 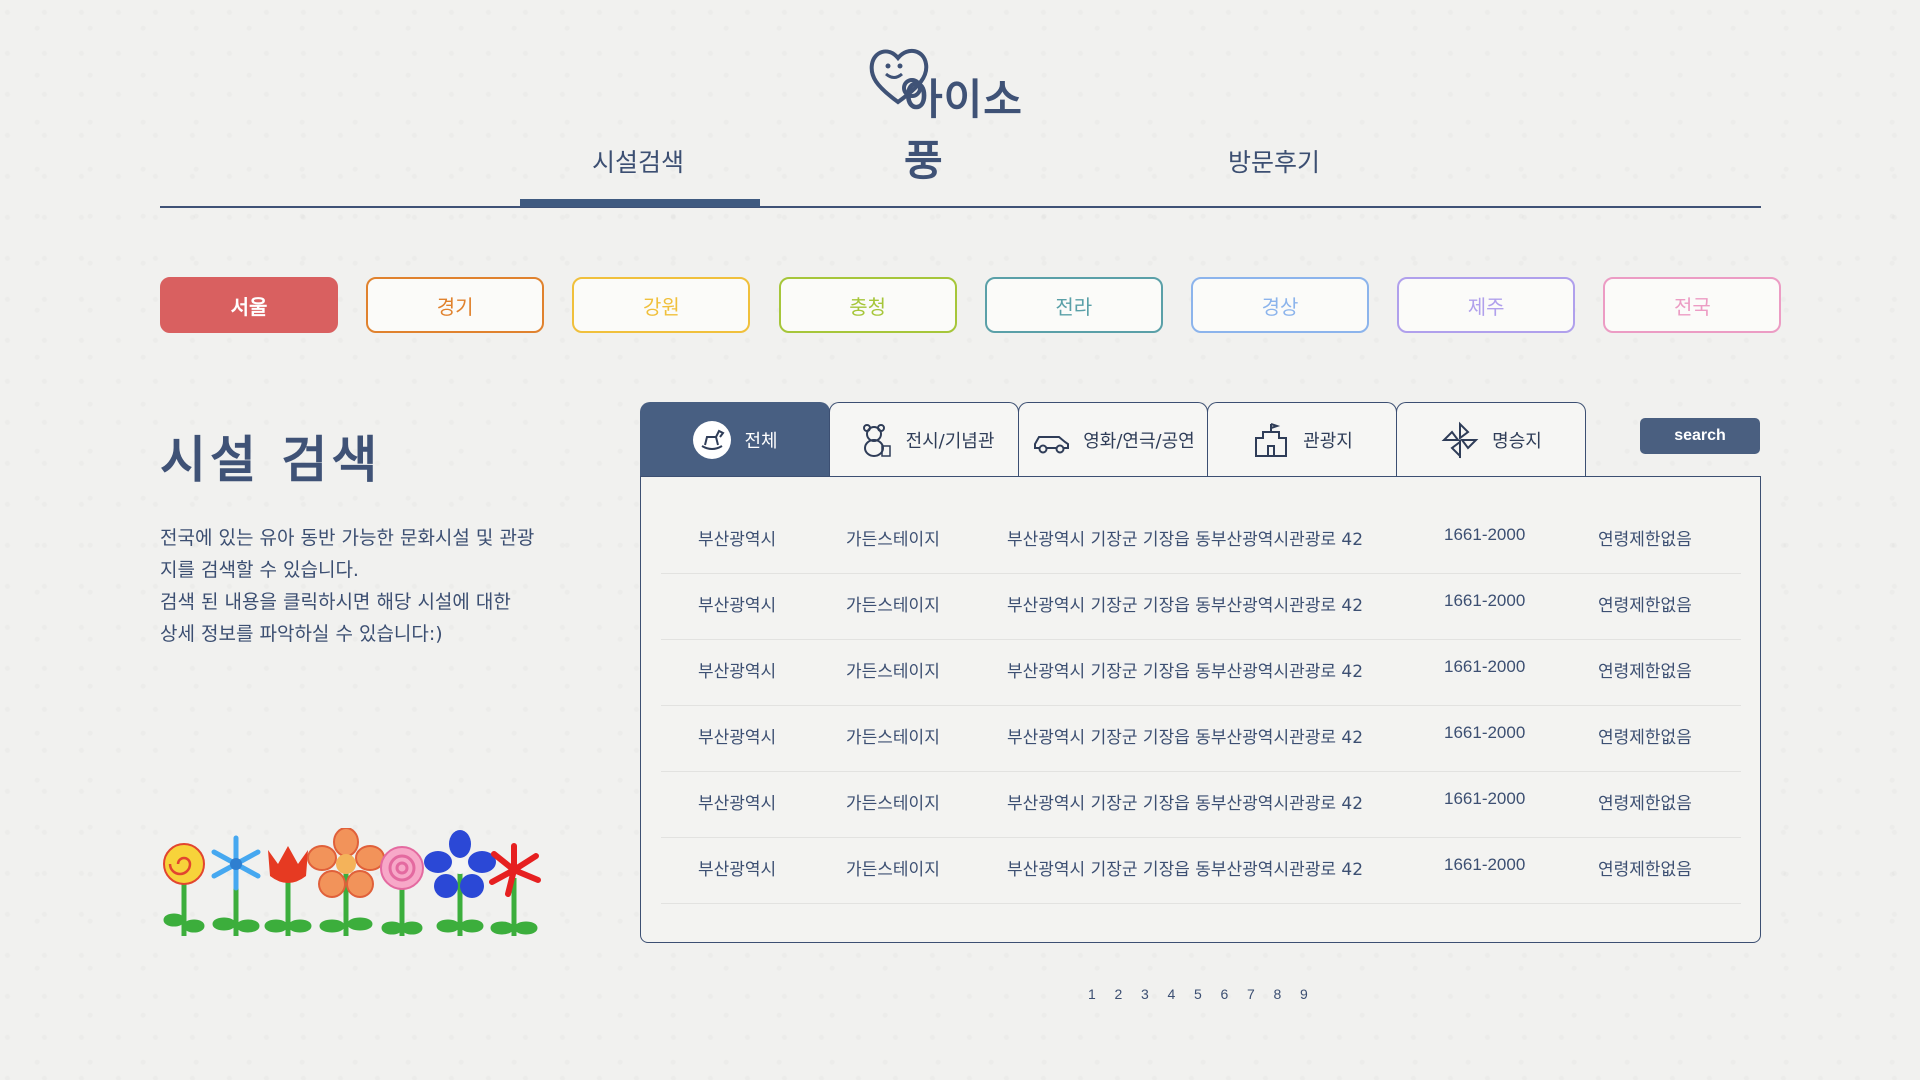 I want to click on flowers-illustration, so click(x=352, y=882).